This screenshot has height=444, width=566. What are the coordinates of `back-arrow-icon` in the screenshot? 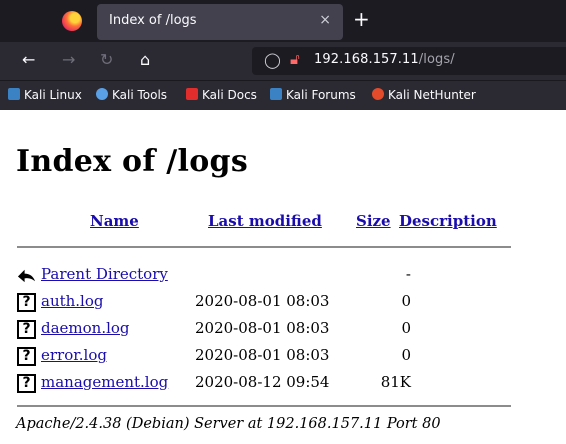 It's located at (26, 276).